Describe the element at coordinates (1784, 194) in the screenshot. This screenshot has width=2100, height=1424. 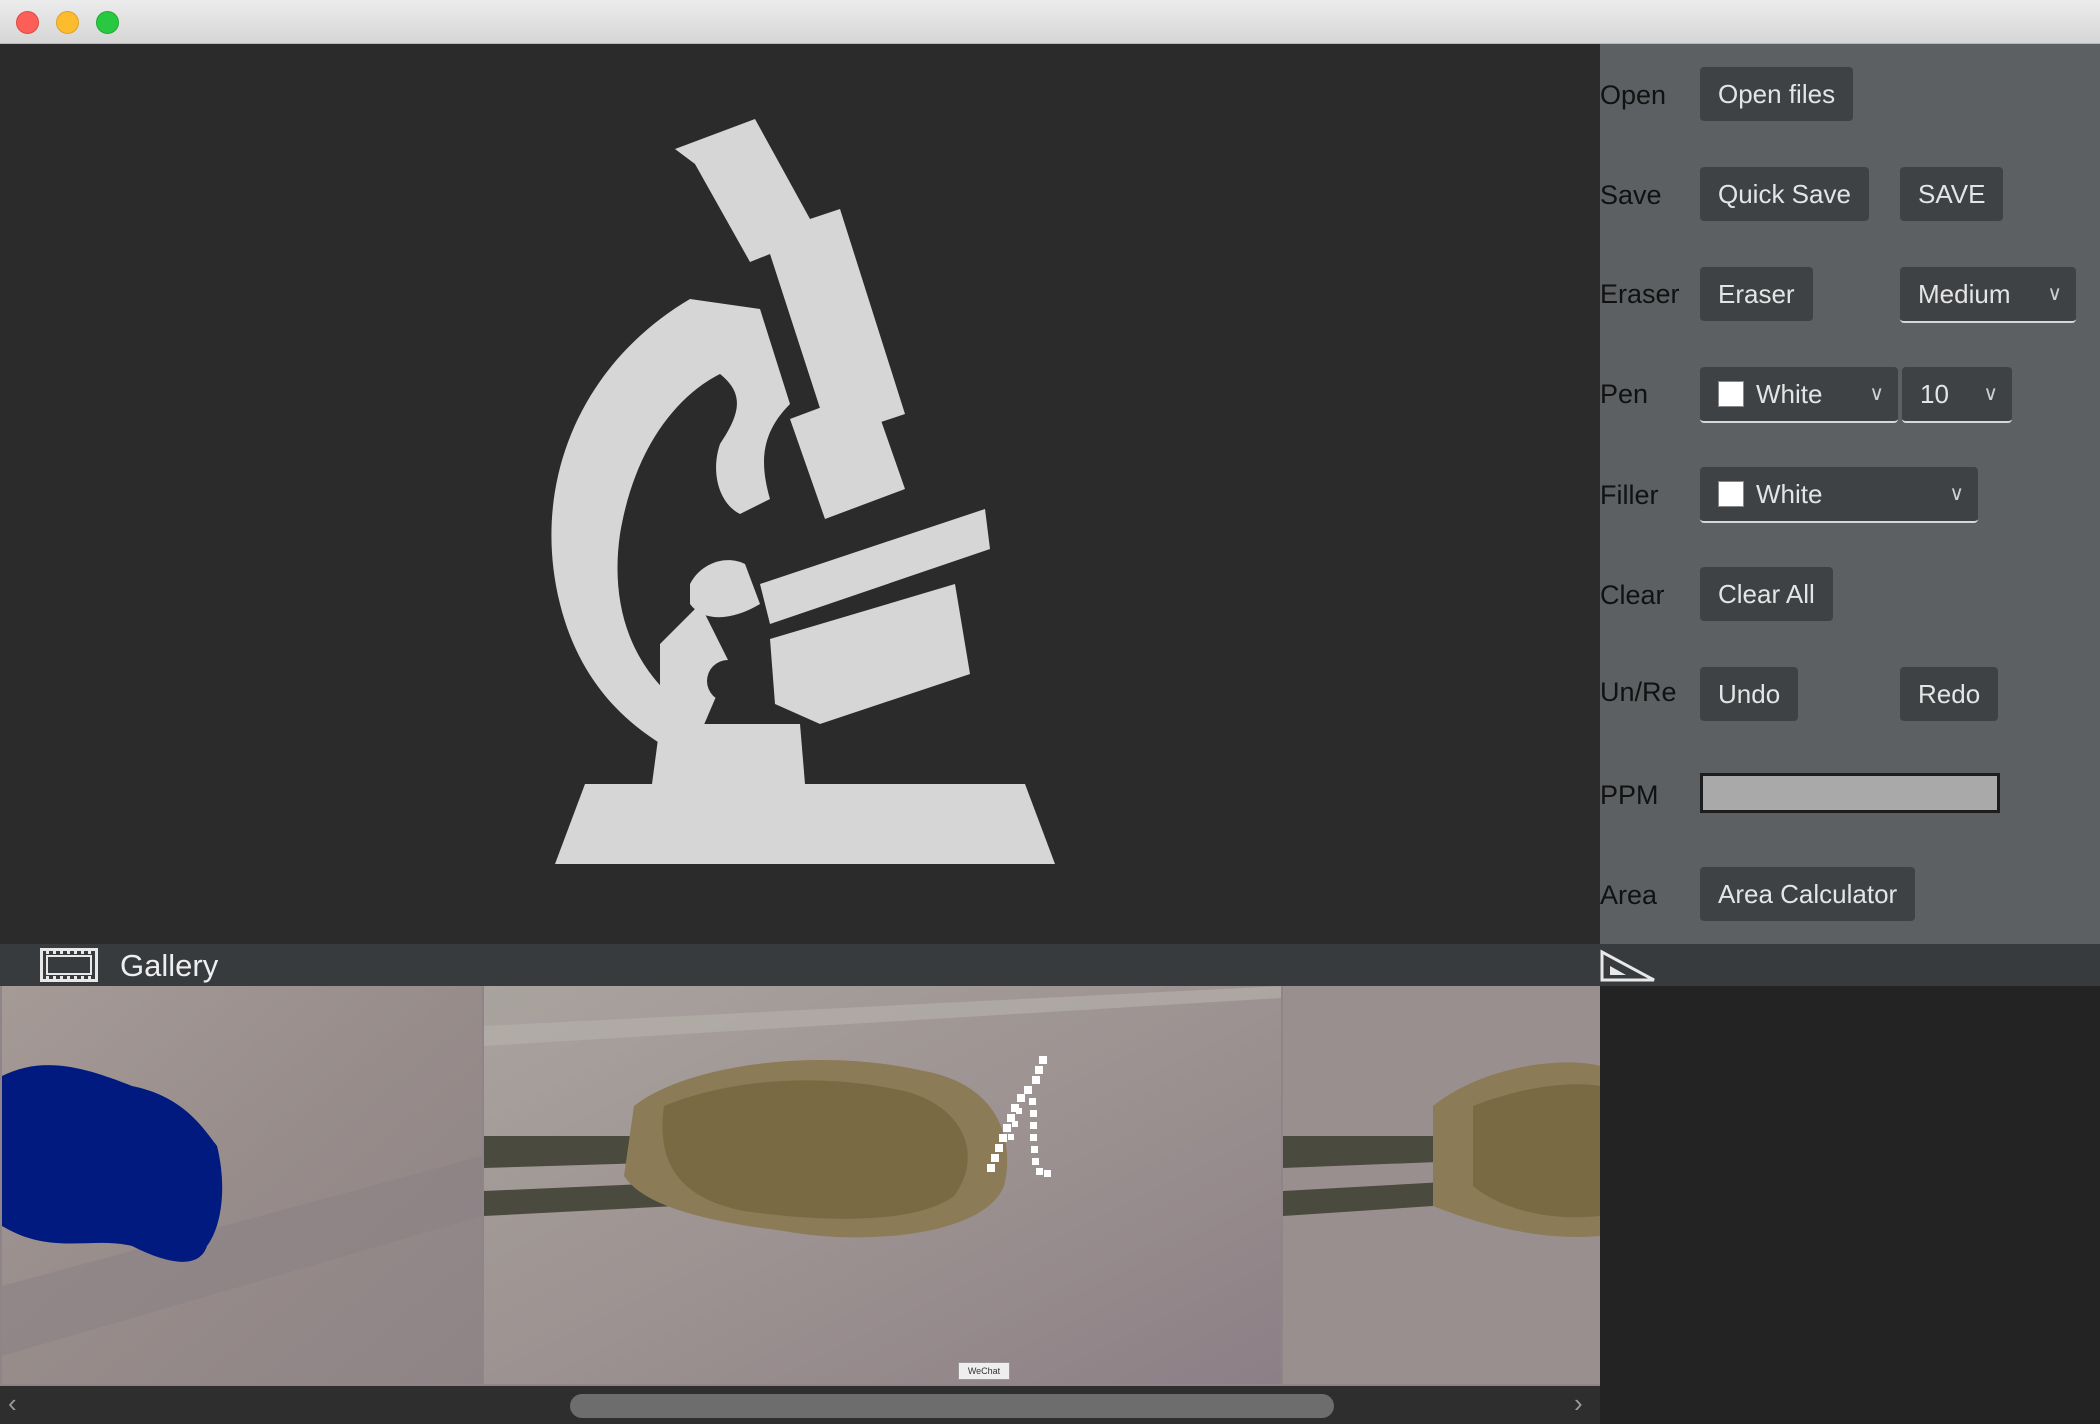
I see `quick-save-button: Quick Save` at that location.